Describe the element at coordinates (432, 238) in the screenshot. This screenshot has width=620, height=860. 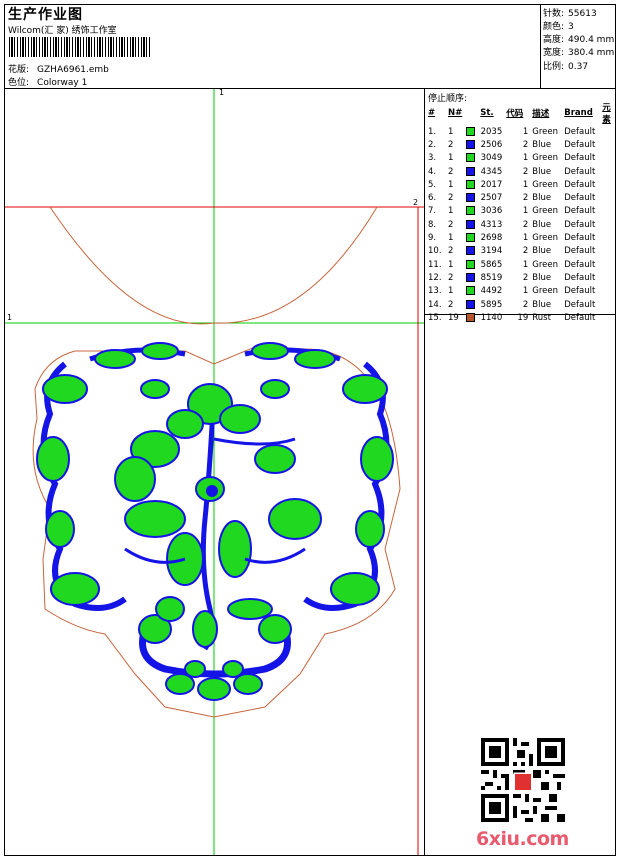
I see `row-index: 9.` at that location.